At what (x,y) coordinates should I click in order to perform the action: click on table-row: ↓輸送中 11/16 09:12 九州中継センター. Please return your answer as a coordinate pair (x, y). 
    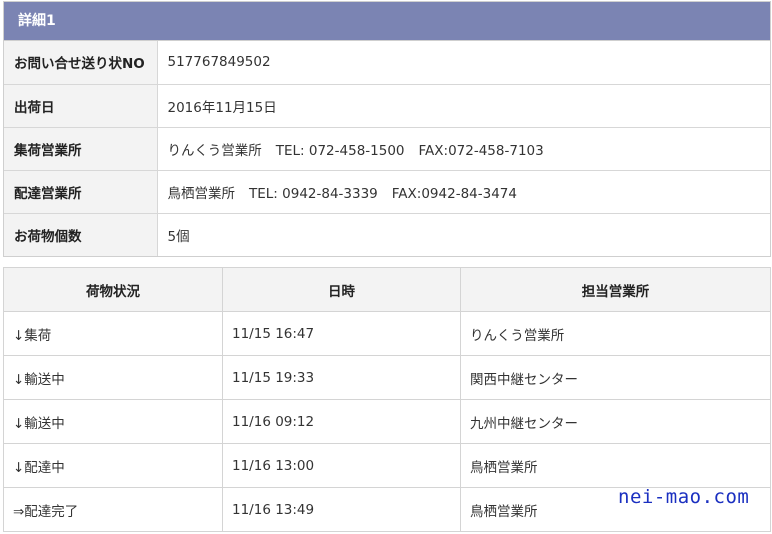
    Looking at the image, I should click on (387, 421).